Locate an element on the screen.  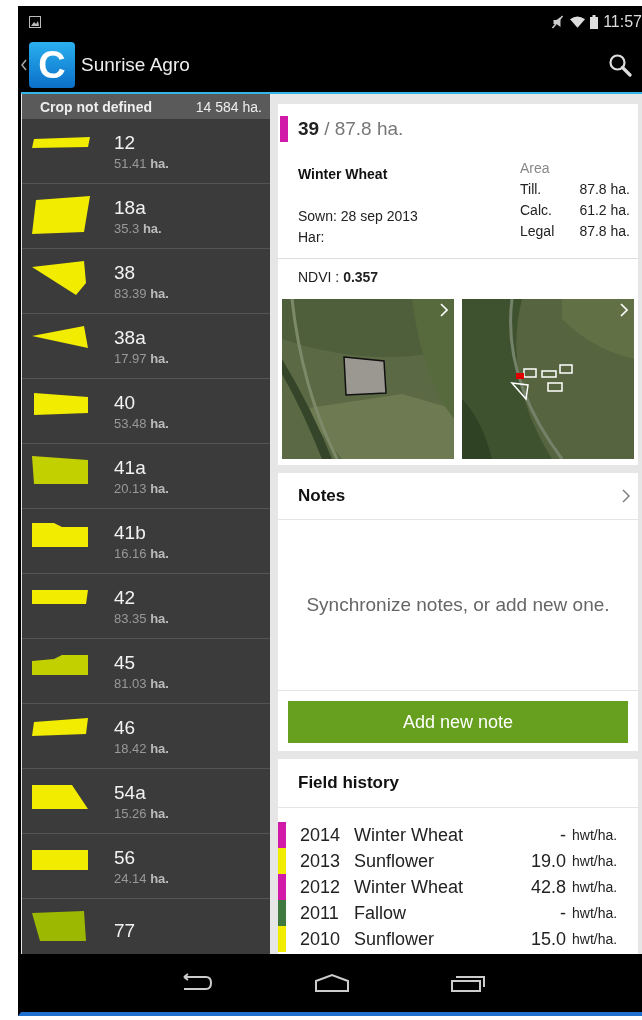
field-total-area: / 87.8 ha. is located at coordinates (364, 129).